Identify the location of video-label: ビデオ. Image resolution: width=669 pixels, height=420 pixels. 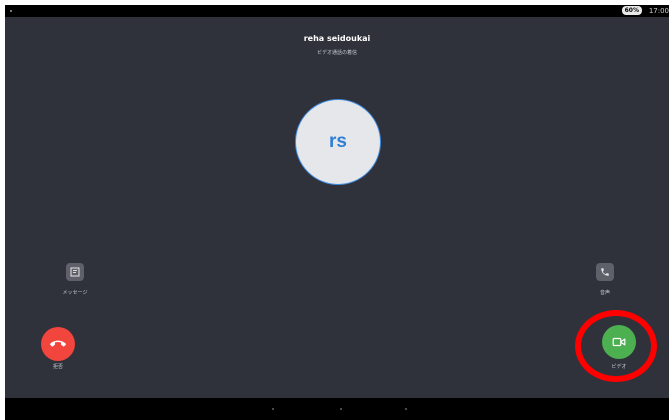
(619, 367).